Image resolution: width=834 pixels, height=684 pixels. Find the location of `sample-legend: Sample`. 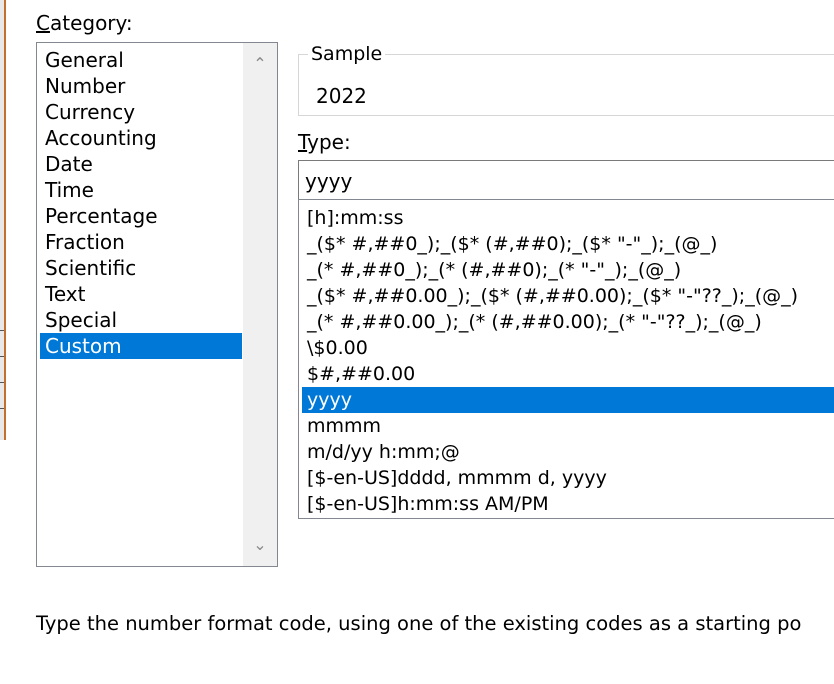

sample-legend: Sample is located at coordinates (347, 54).